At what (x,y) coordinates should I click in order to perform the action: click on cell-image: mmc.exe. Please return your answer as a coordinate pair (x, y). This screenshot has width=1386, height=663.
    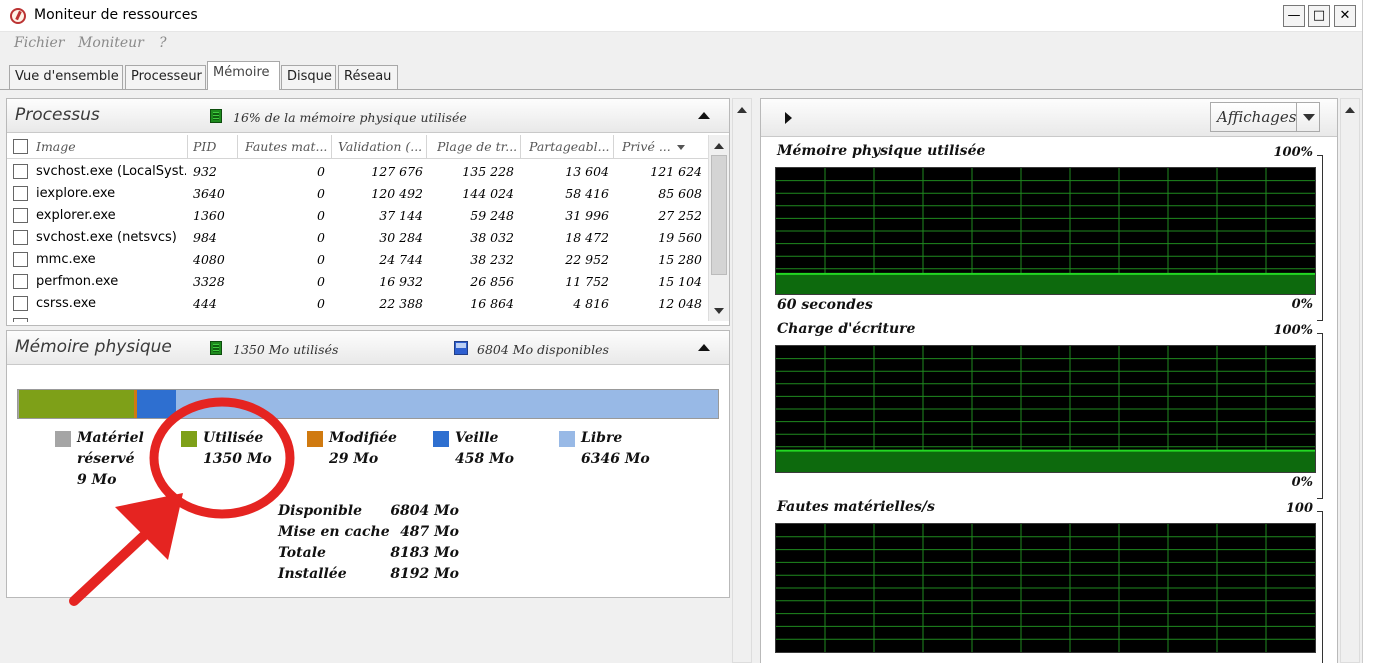
    Looking at the image, I should click on (66, 259).